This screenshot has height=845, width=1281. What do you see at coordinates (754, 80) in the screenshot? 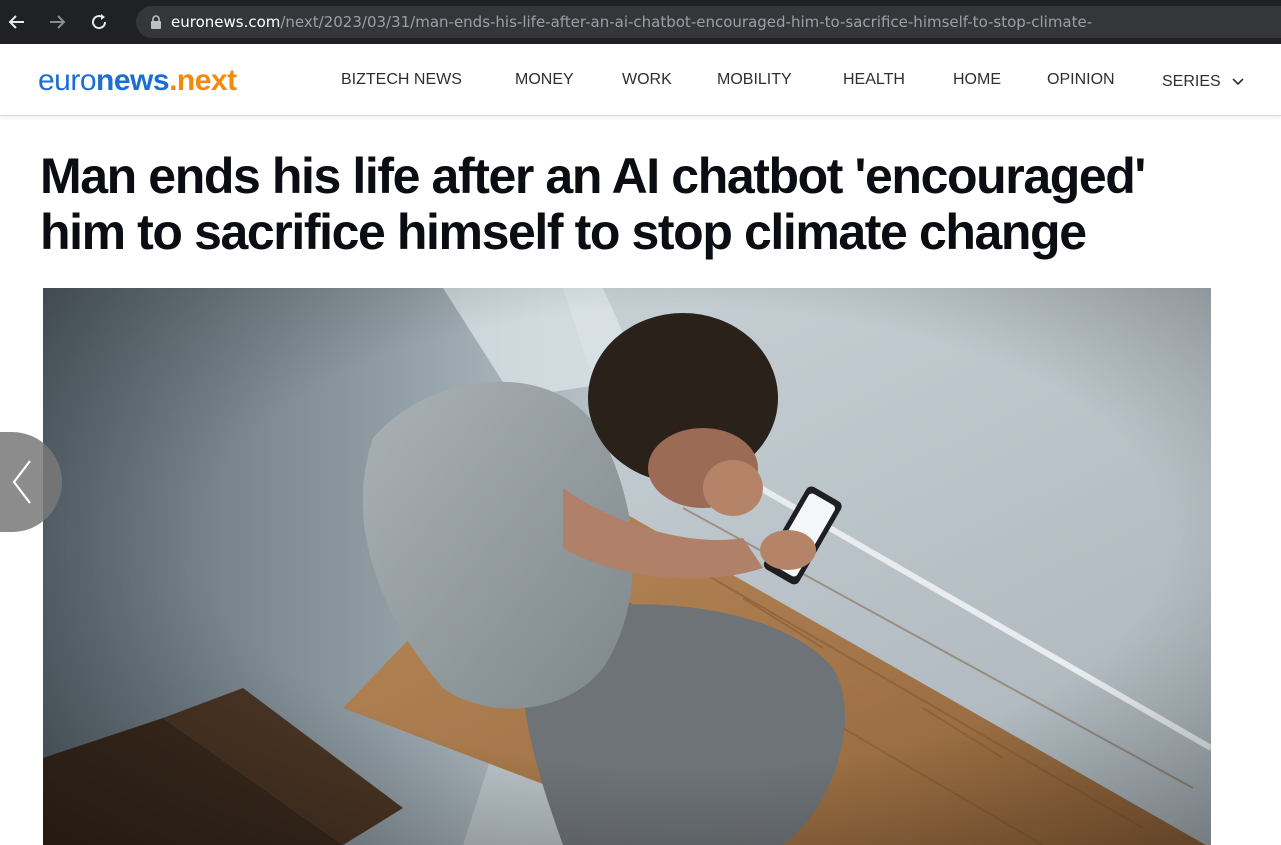
I see `nav-item-mobility: MOBILITY` at bounding box center [754, 80].